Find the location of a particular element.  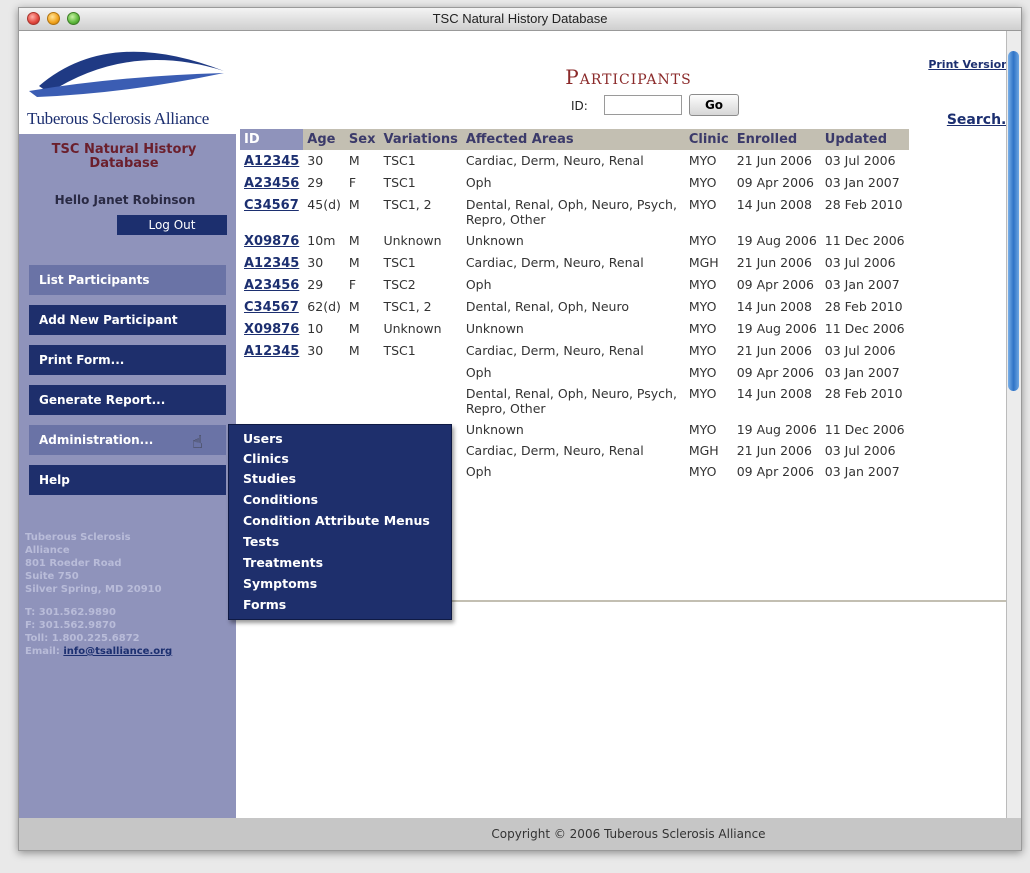

vertical-scrollbar is located at coordinates (1013, 424).